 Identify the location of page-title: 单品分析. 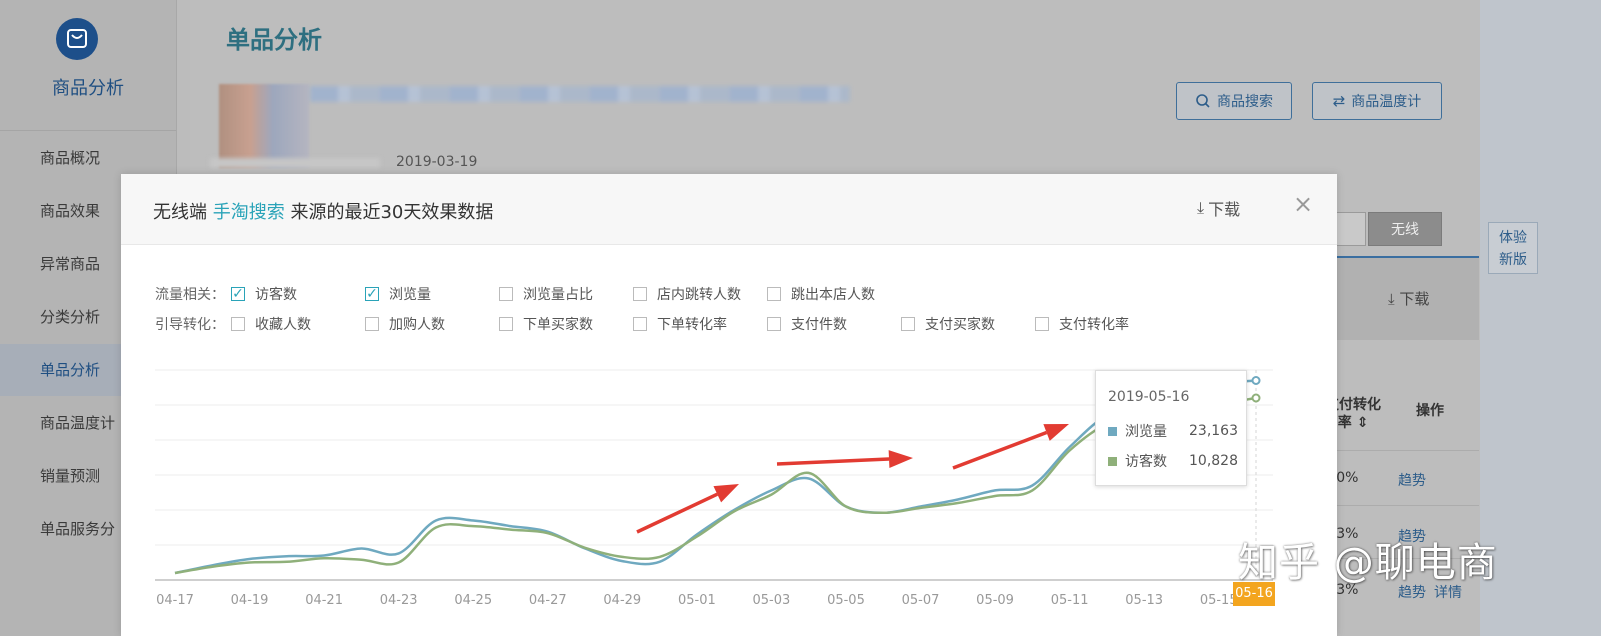
(274, 40).